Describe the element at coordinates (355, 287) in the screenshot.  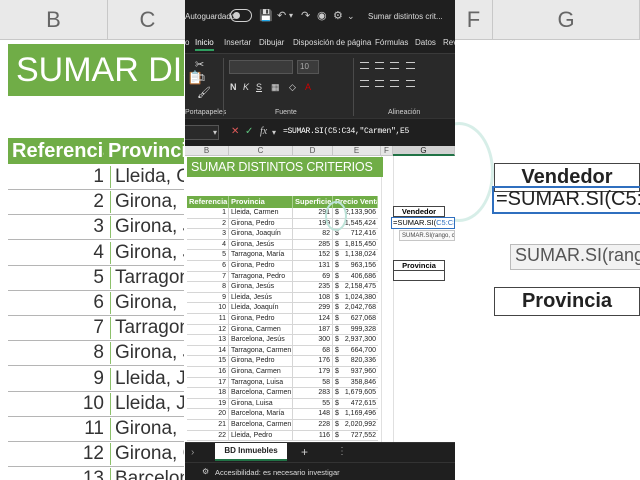
I see `cell-precio-venta: $2,158,475` at that location.